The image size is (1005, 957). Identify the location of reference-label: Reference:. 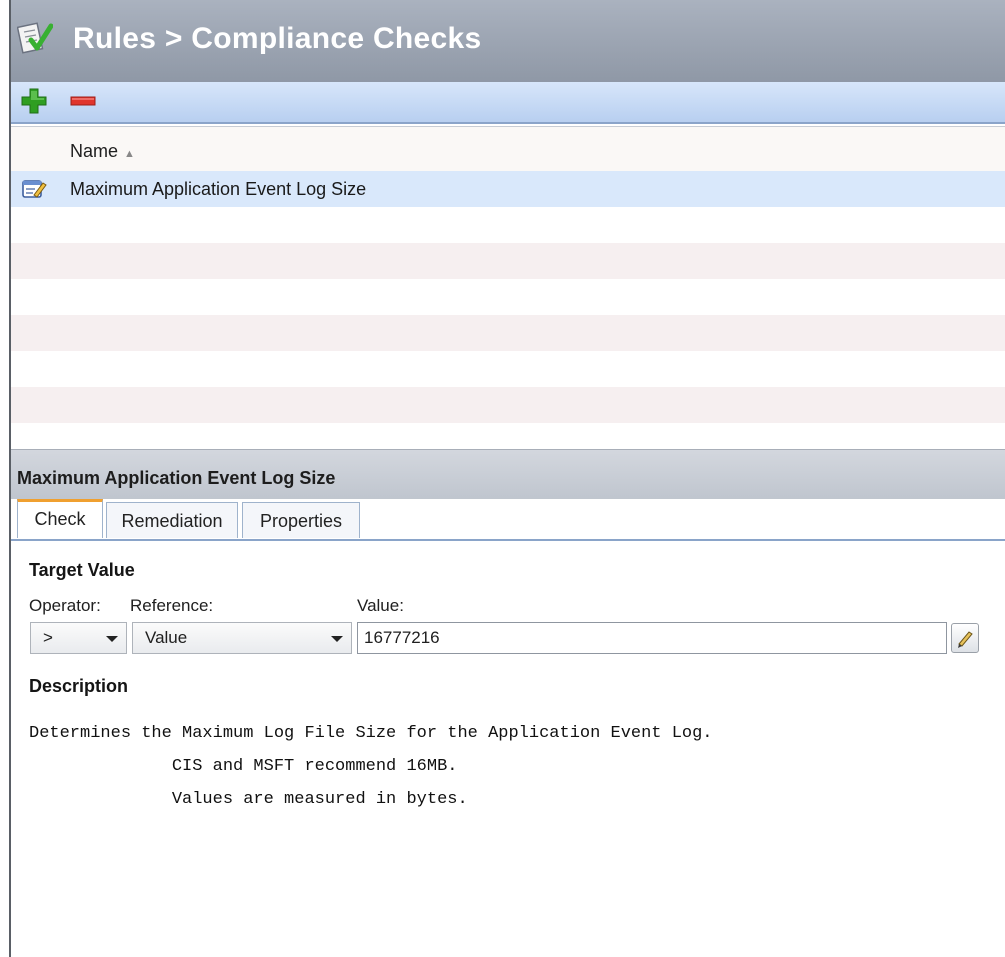
(172, 605).